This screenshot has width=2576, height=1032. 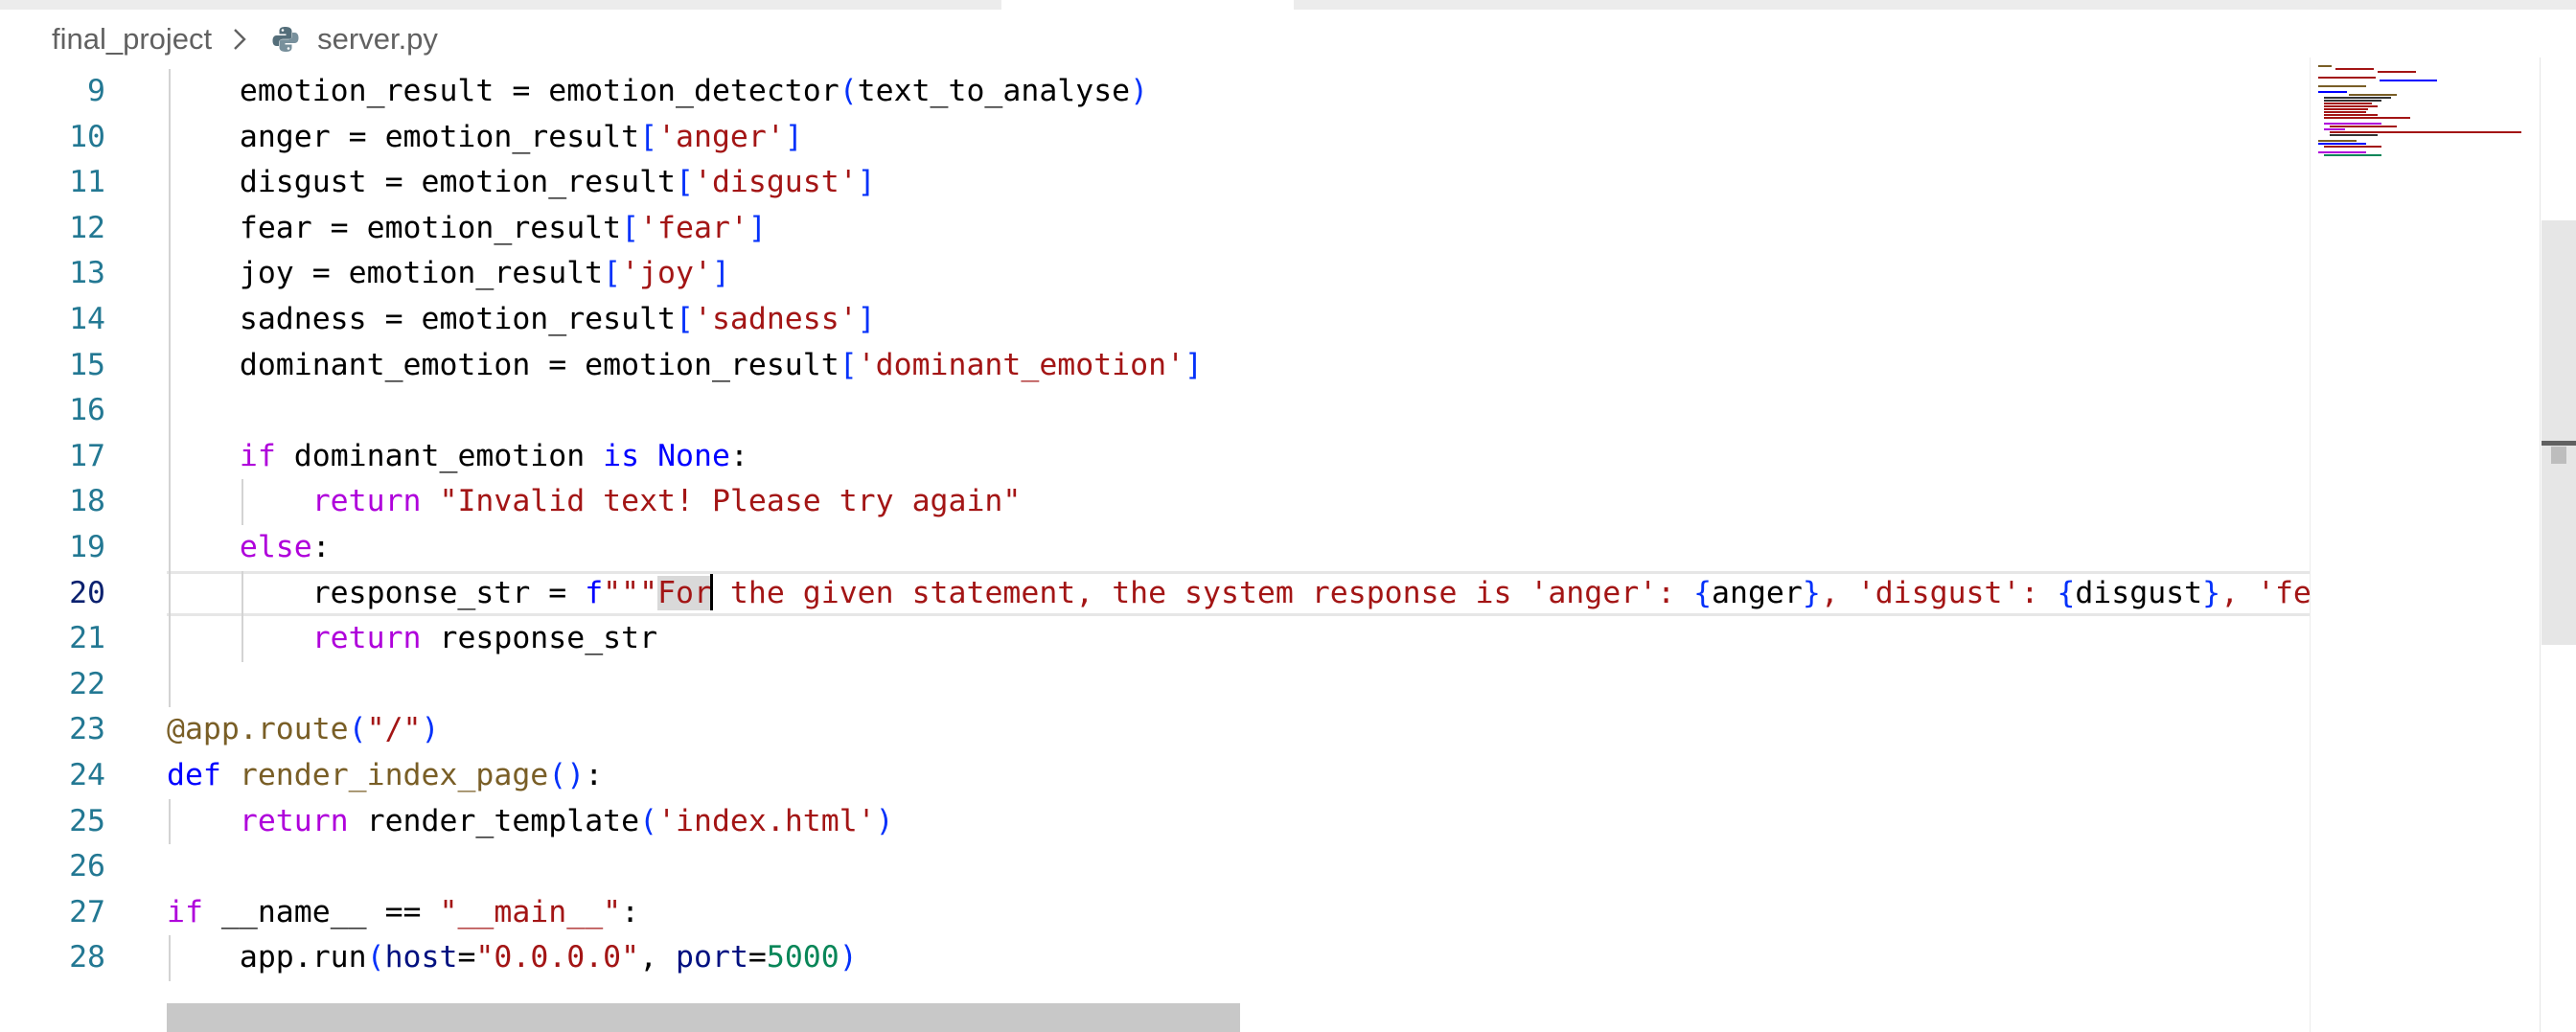 I want to click on code-token: }, so click(x=1811, y=592).